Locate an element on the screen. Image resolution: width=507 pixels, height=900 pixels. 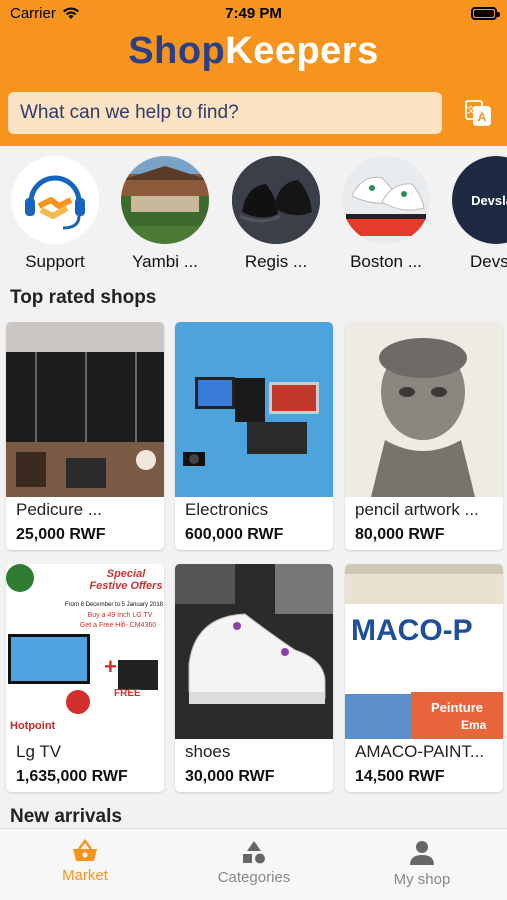
product-label-sub: Peinture is located at coordinates (457, 707).